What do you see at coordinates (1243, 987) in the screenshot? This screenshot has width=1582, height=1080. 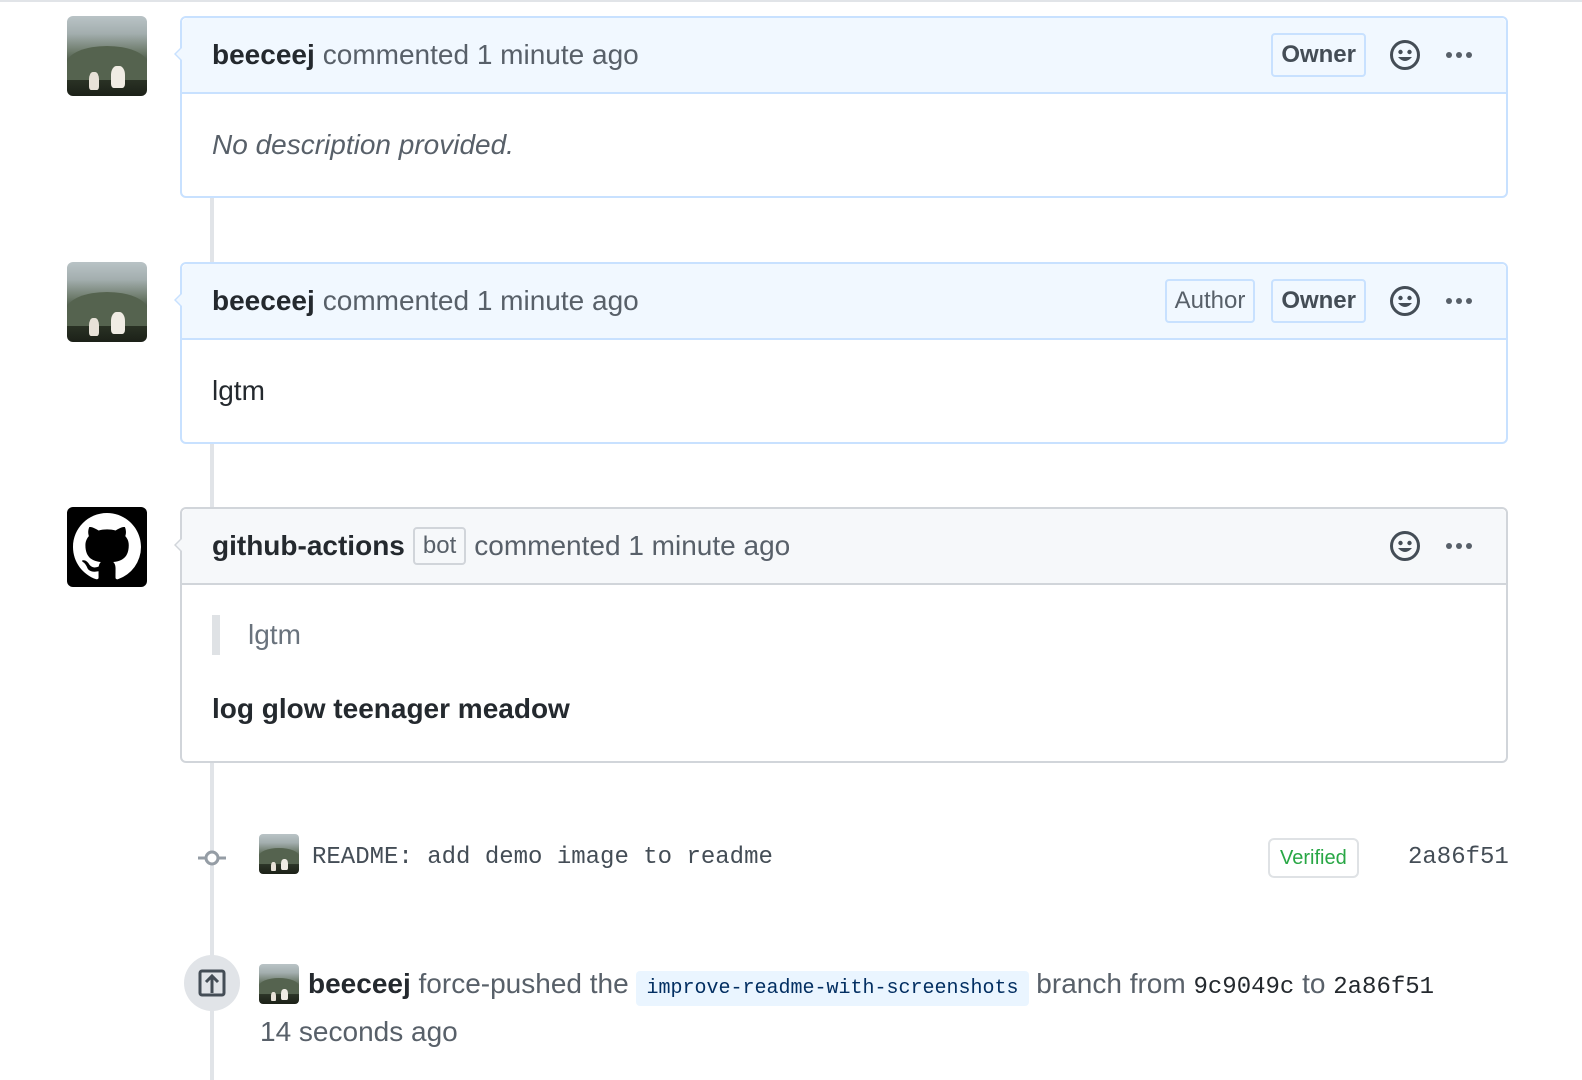 I see `from-sha: 9c9049c` at bounding box center [1243, 987].